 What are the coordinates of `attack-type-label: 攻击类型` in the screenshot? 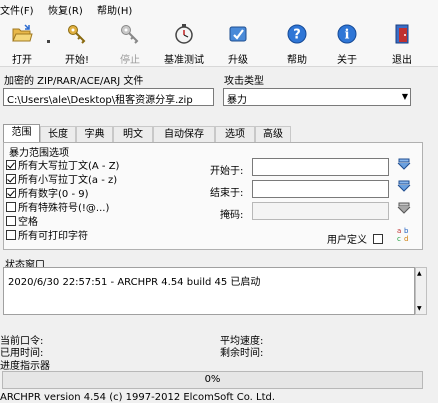 It's located at (244, 81).